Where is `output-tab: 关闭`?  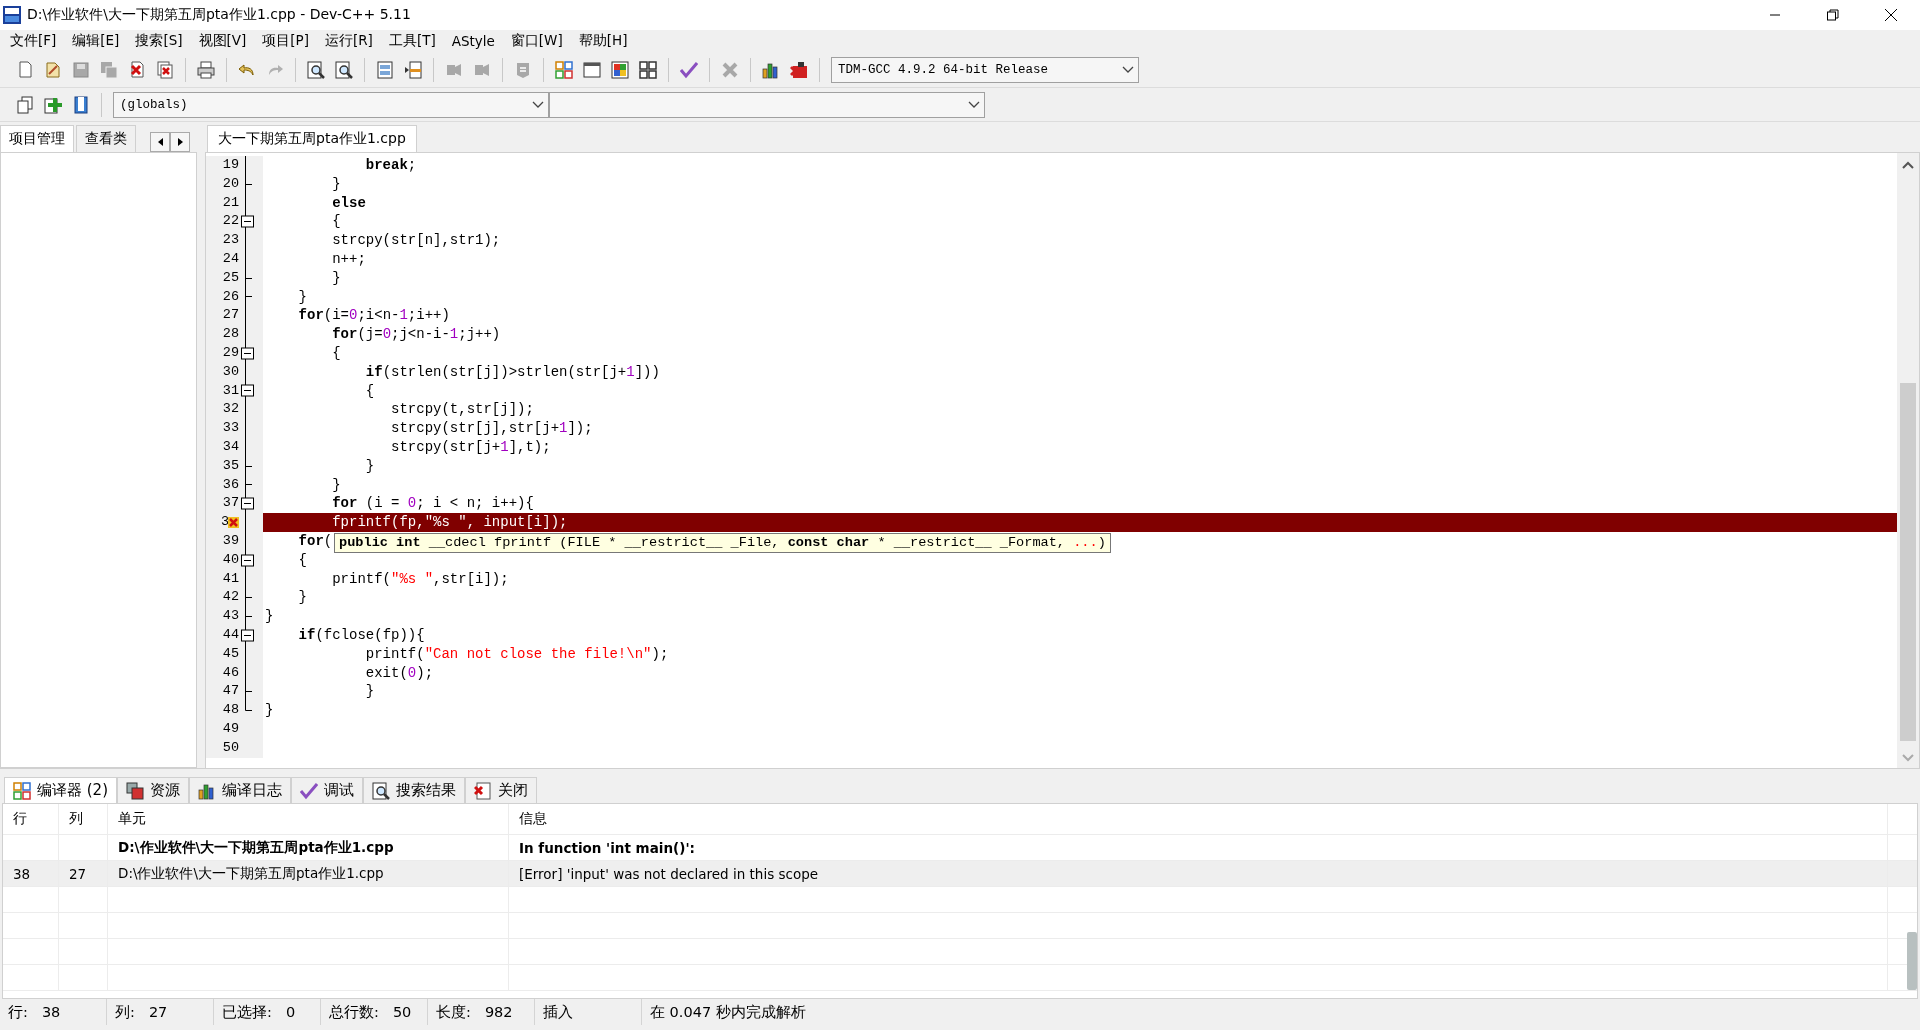 output-tab: 关闭 is located at coordinates (501, 790).